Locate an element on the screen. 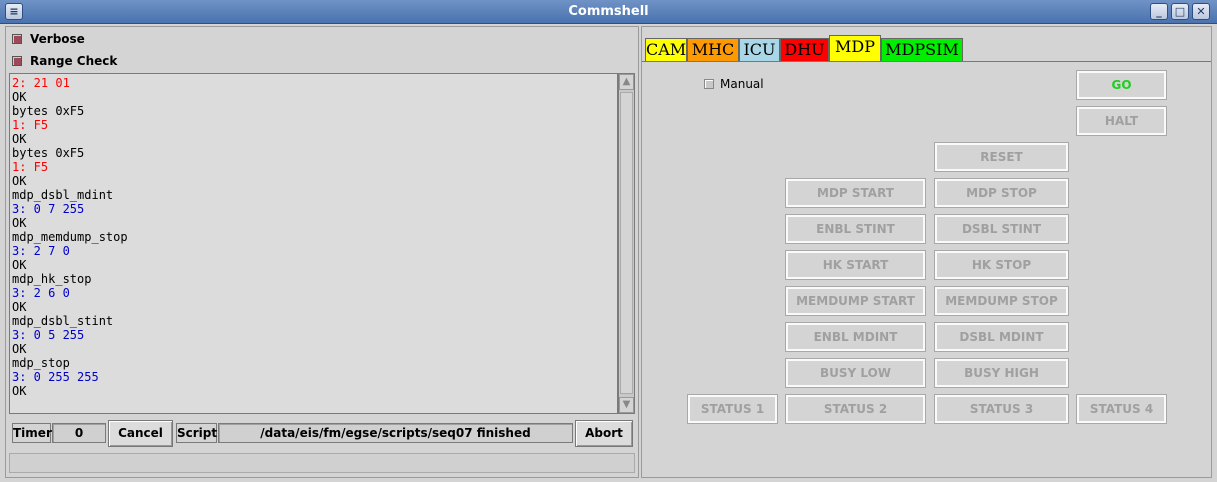 Image resolution: width=1217 pixels, height=482 pixels. manual-label: Manual is located at coordinates (742, 84).